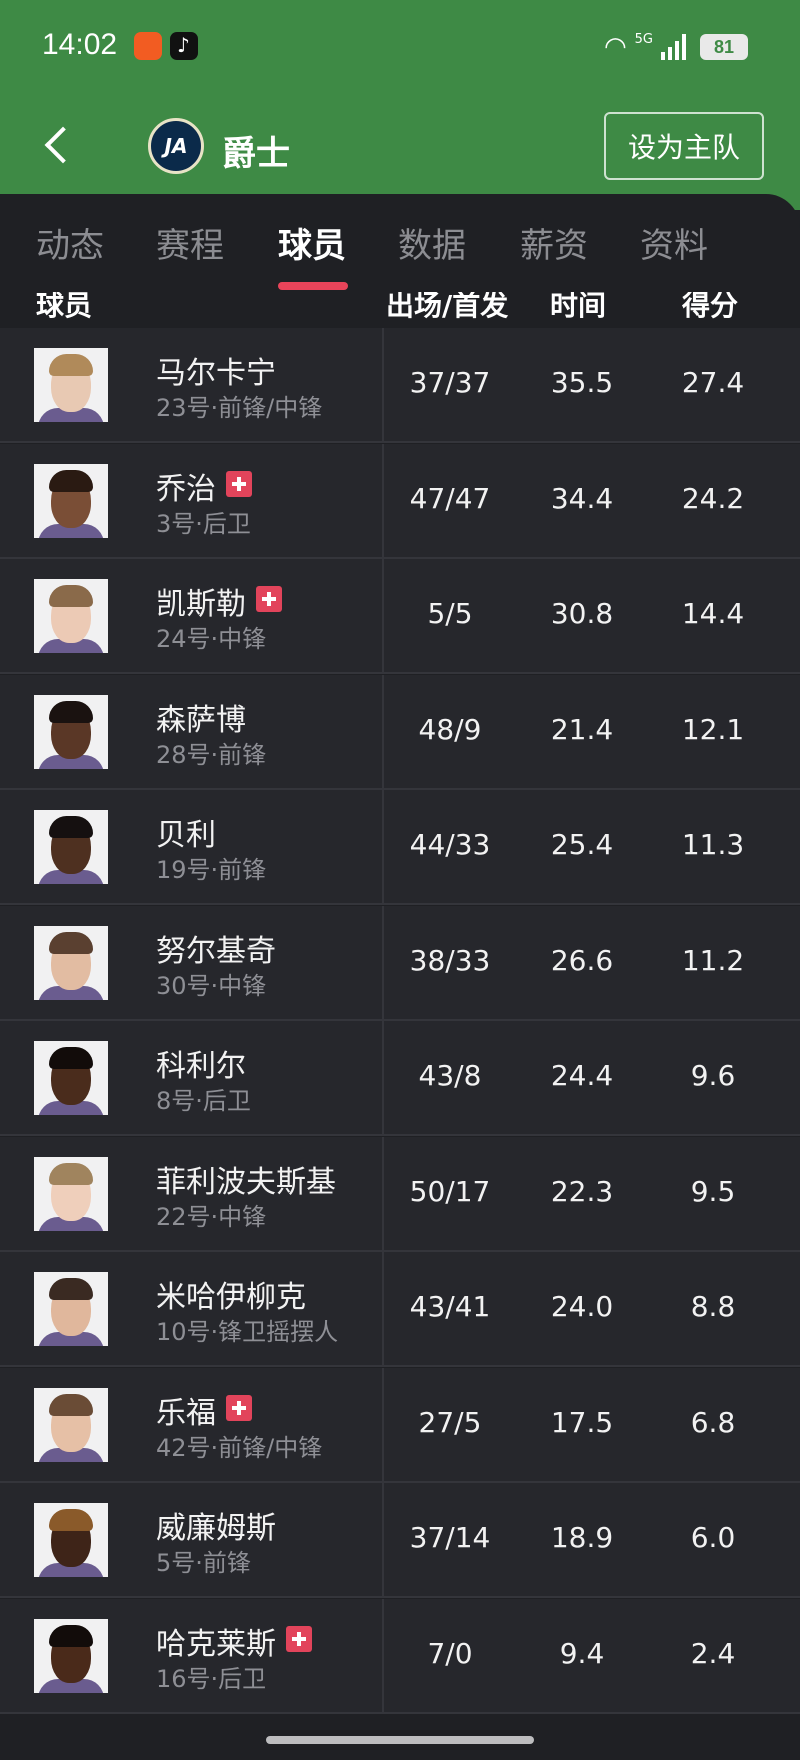 The height and width of the screenshot is (1760, 800). What do you see at coordinates (400, 48) in the screenshot?
I see `status-bar: 14:02 ◠ 5G 81` at bounding box center [400, 48].